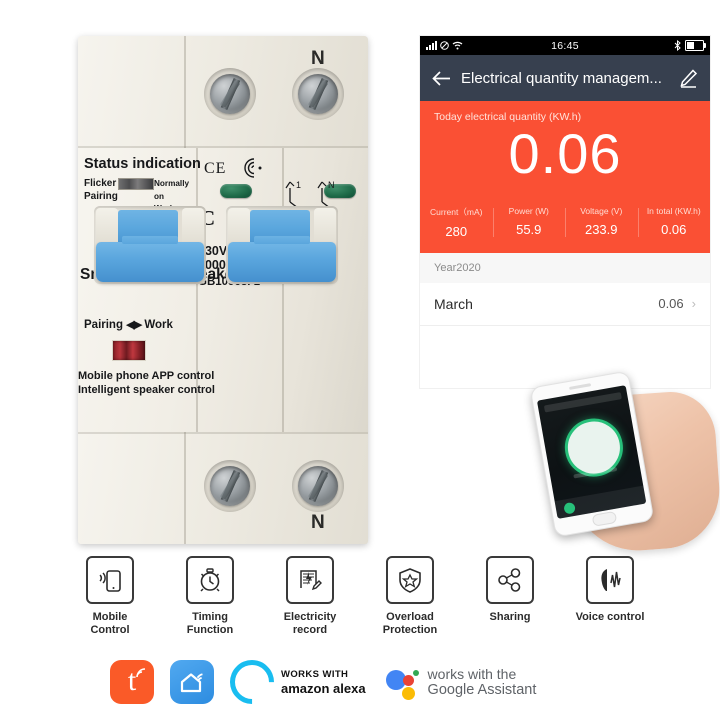 The width and height of the screenshot is (720, 720). Describe the element at coordinates (136, 184) in the screenshot. I see `status-led-window` at that location.